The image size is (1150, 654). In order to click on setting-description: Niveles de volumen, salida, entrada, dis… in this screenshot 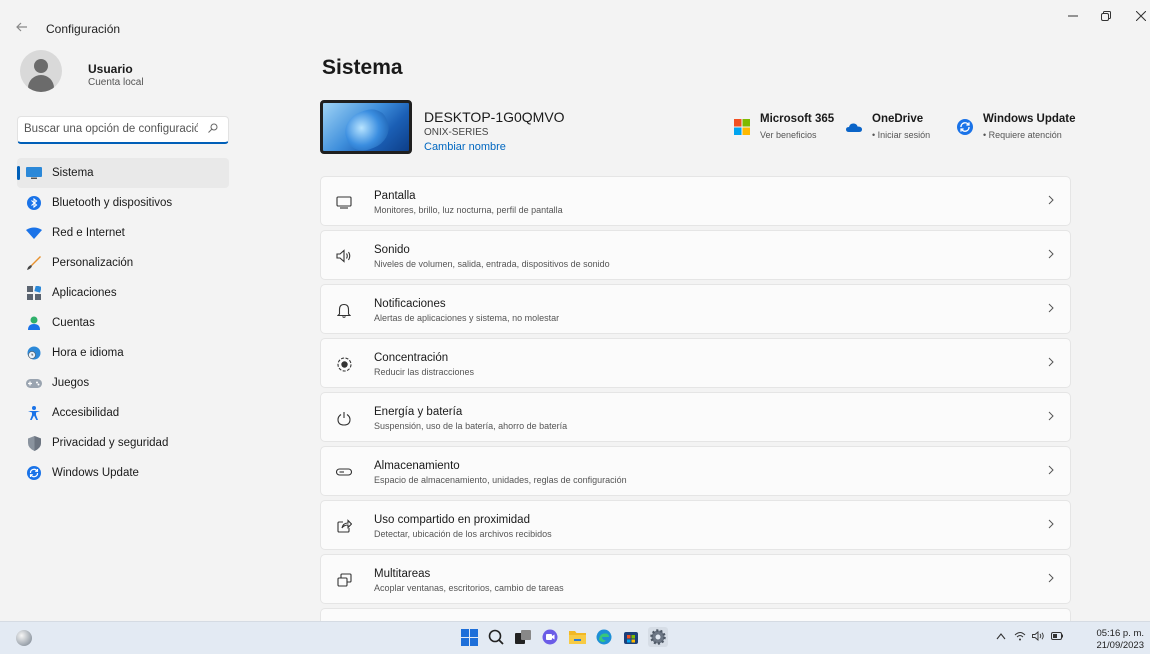, I will do `click(492, 264)`.